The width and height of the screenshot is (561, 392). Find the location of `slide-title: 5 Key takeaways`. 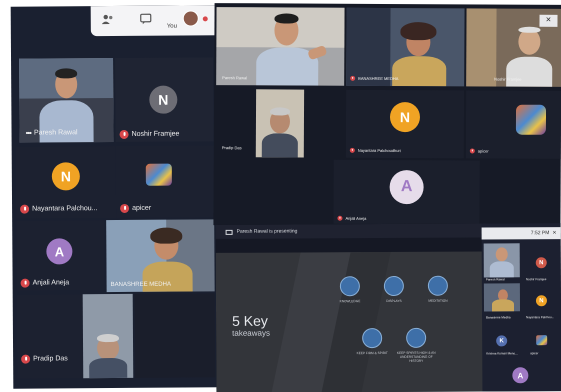

slide-title: 5 Key takeaways is located at coordinates (251, 325).